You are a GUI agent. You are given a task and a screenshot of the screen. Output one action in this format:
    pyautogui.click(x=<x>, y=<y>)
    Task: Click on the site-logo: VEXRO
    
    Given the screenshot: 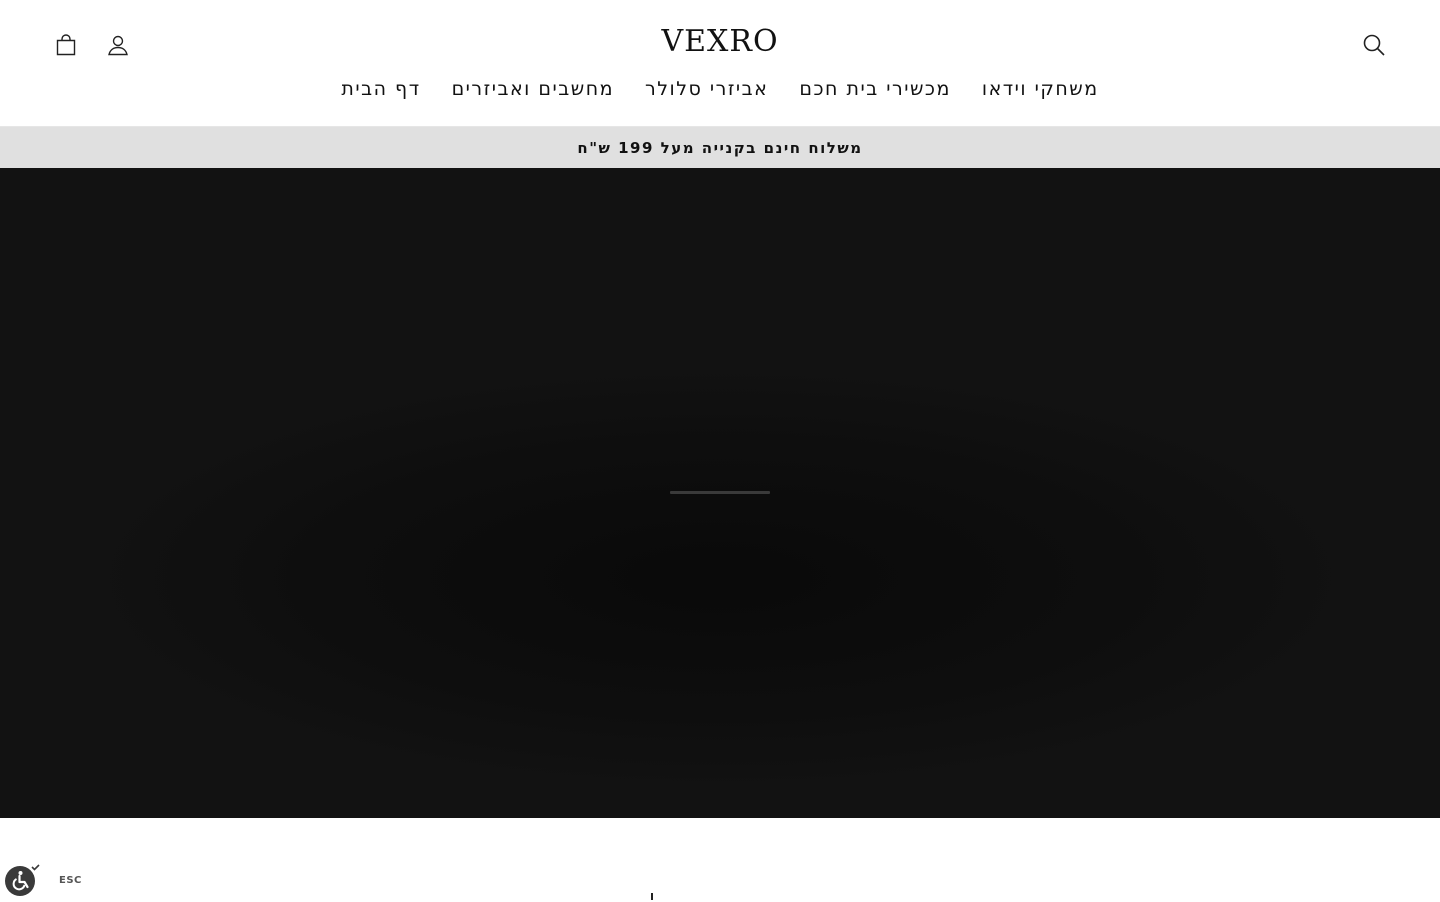 What is the action you would take?
    pyautogui.click(x=720, y=41)
    